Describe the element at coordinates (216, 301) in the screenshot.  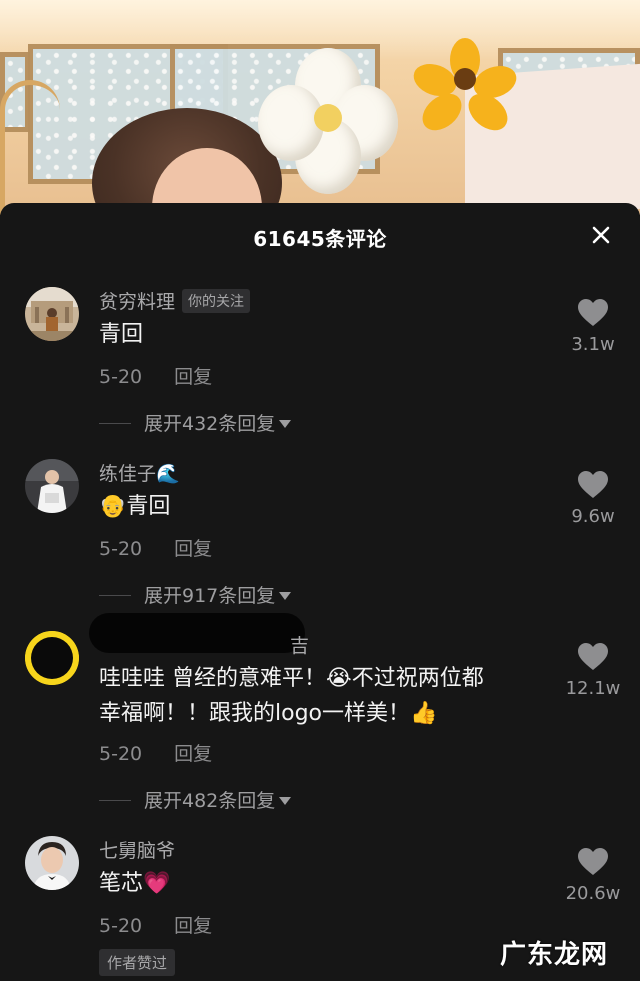
I see `following-badge: 你的关注` at that location.